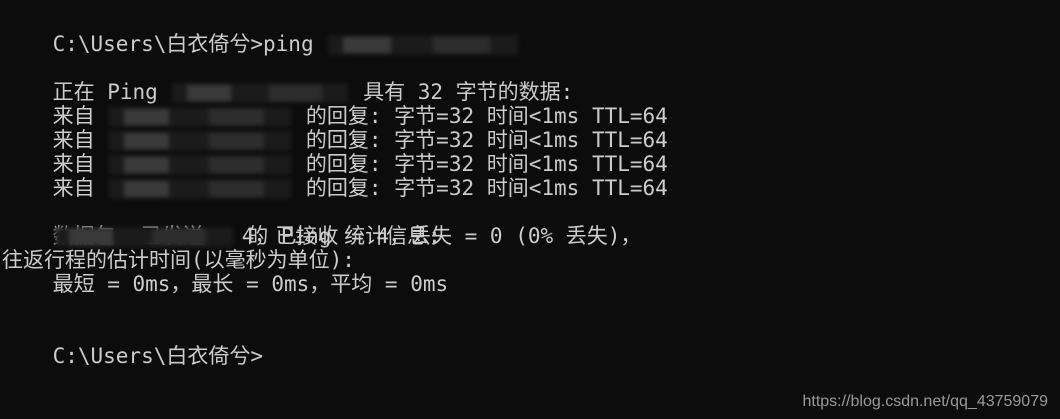 The height and width of the screenshot is (419, 1060). I want to click on stats-header-line: 的 Ping 统计信息:, so click(531, 224).